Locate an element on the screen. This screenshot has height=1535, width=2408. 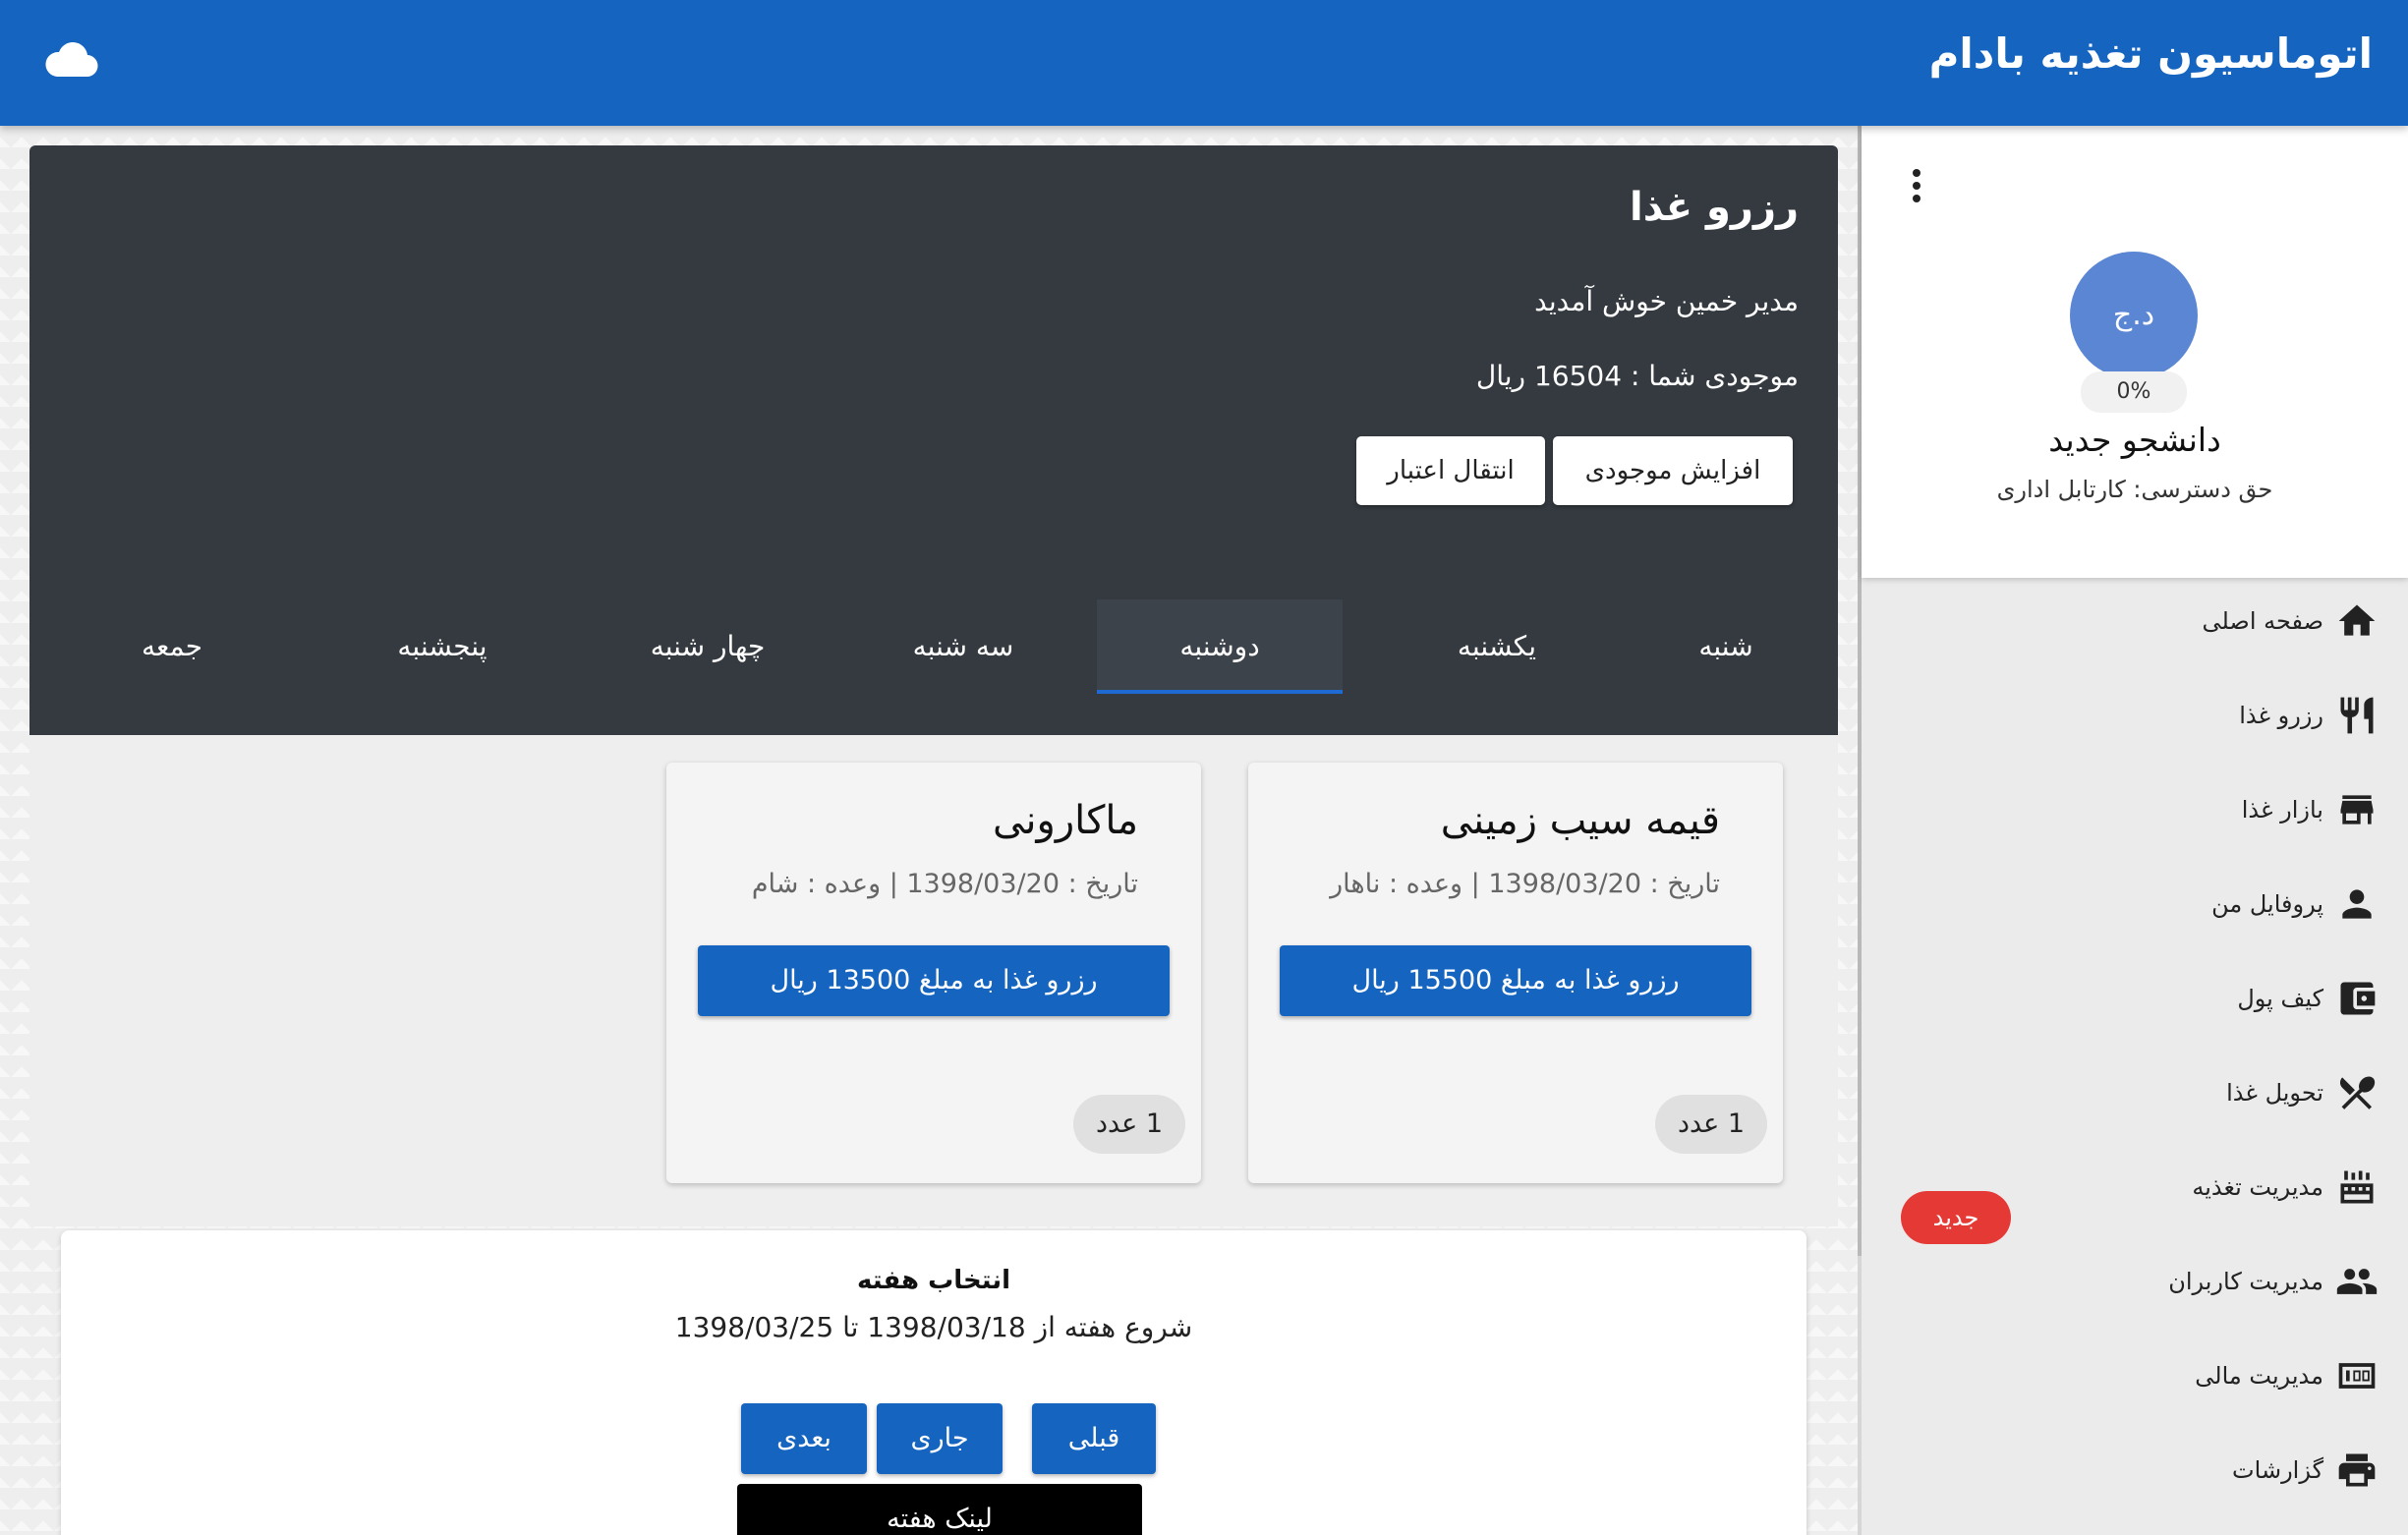
sidebar-item-food-market: بازار غذا is located at coordinates (2133, 810).